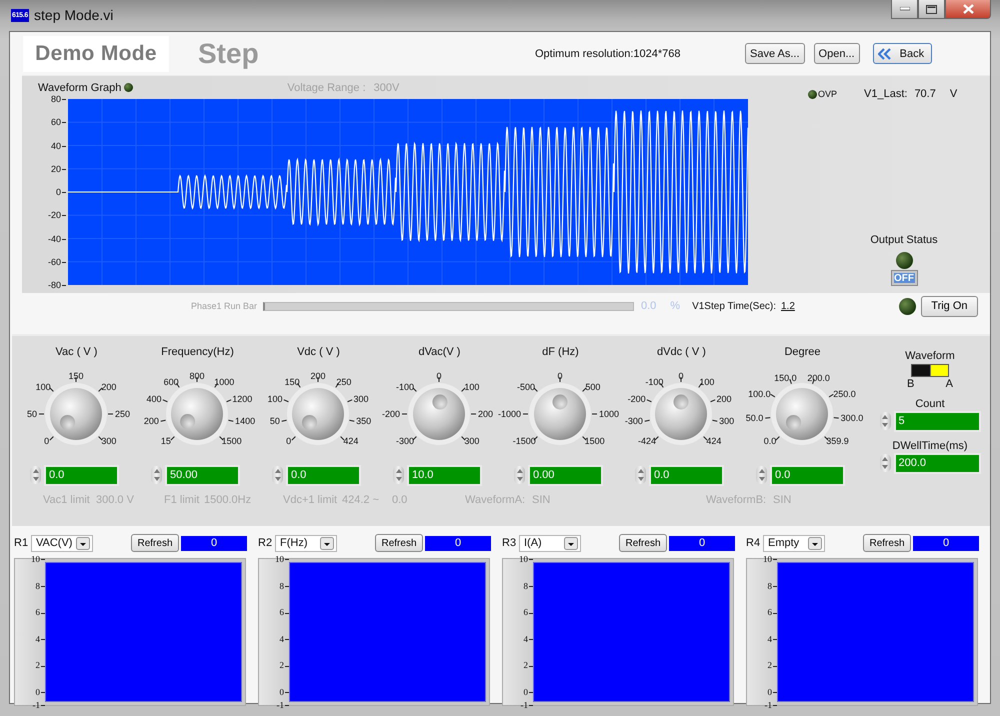 The height and width of the screenshot is (716, 1000). What do you see at coordinates (171, 382) in the screenshot?
I see `scale-label: 600` at bounding box center [171, 382].